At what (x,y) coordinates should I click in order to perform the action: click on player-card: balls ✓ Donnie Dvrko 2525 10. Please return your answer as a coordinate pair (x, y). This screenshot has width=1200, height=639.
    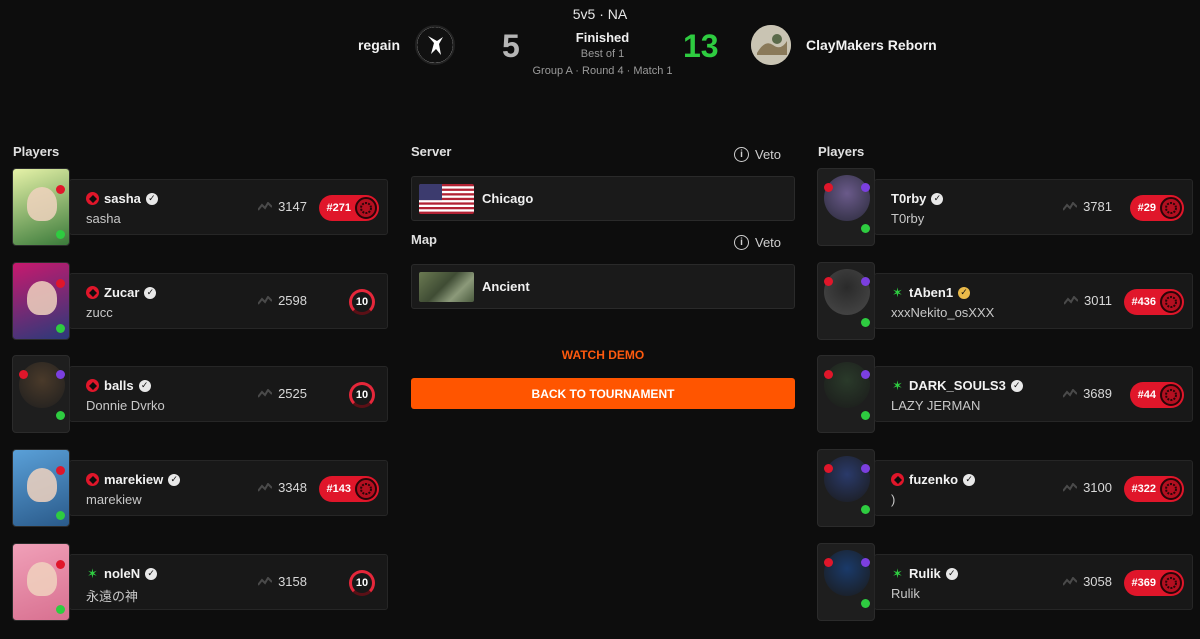
    Looking at the image, I should click on (200, 394).